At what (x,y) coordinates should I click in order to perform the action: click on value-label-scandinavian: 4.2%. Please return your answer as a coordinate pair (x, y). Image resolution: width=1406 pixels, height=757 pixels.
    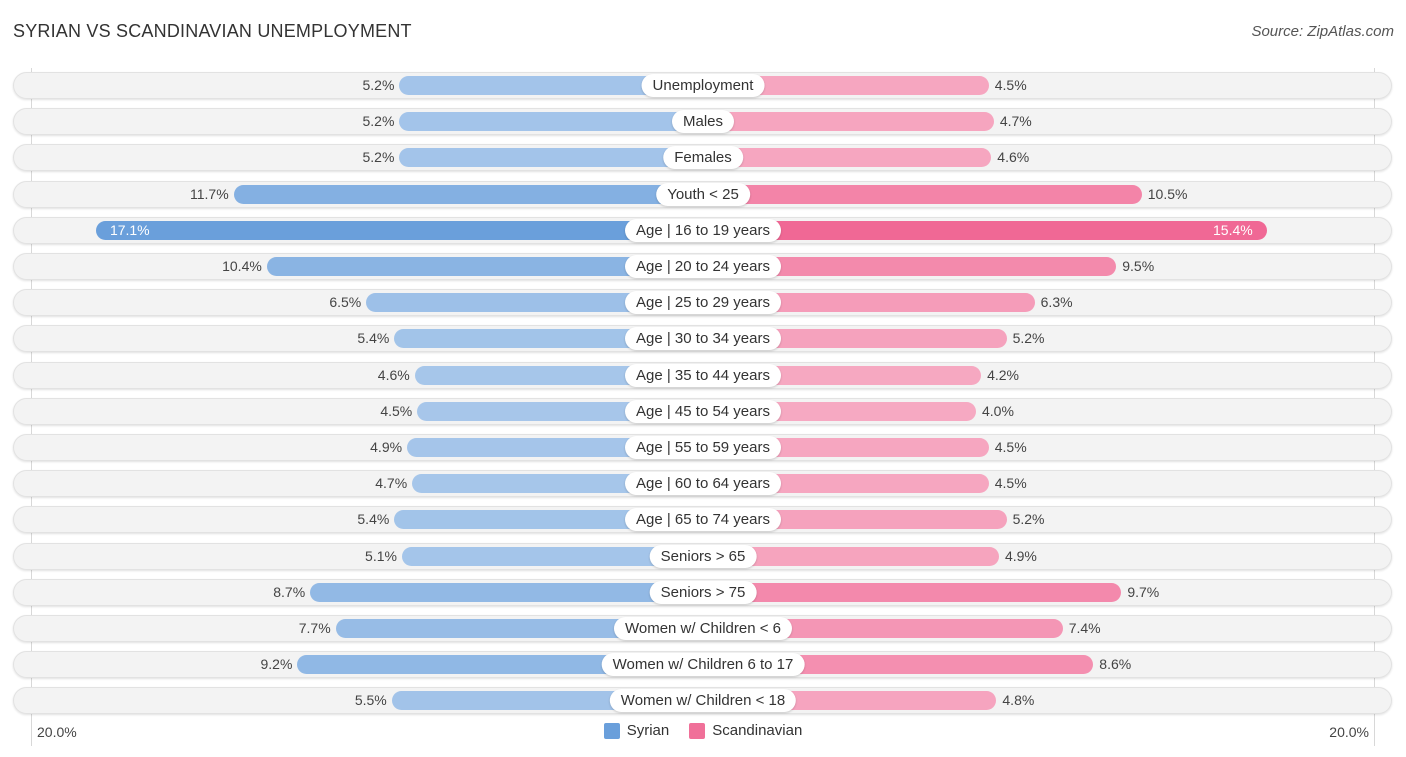
    Looking at the image, I should click on (1003, 374).